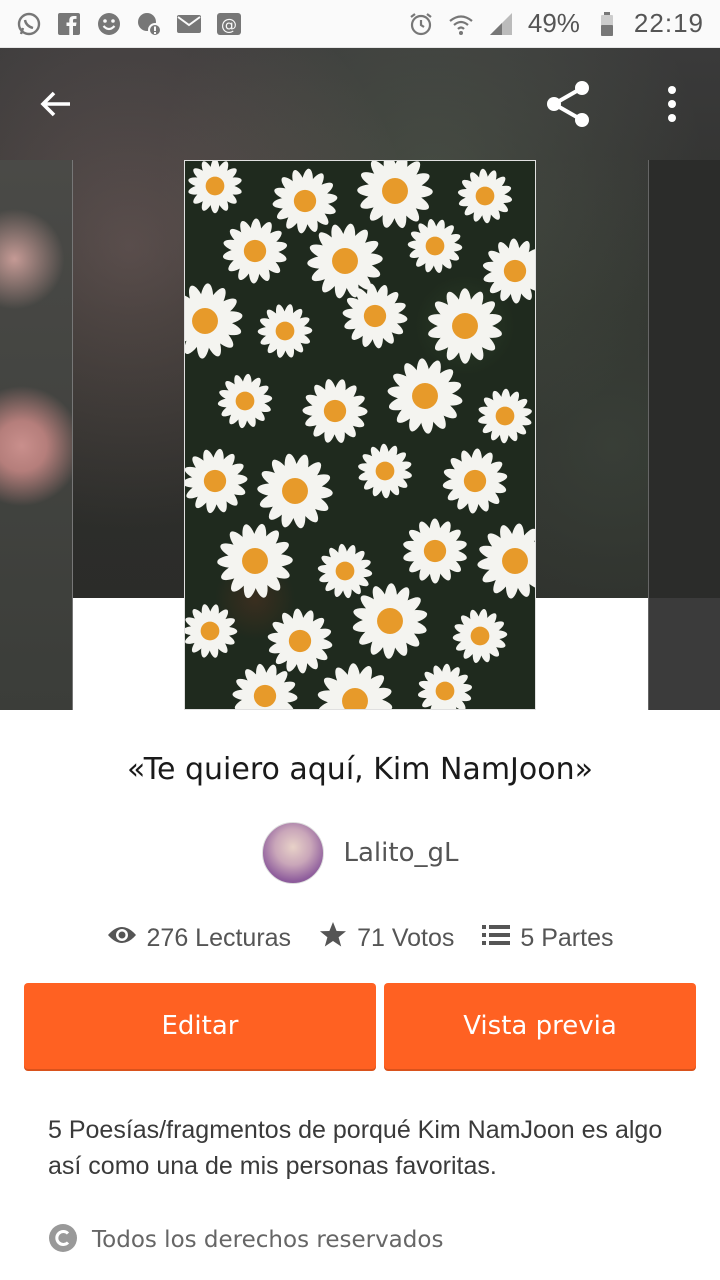 The image size is (720, 1280). I want to click on star-icon, so click(333, 938).